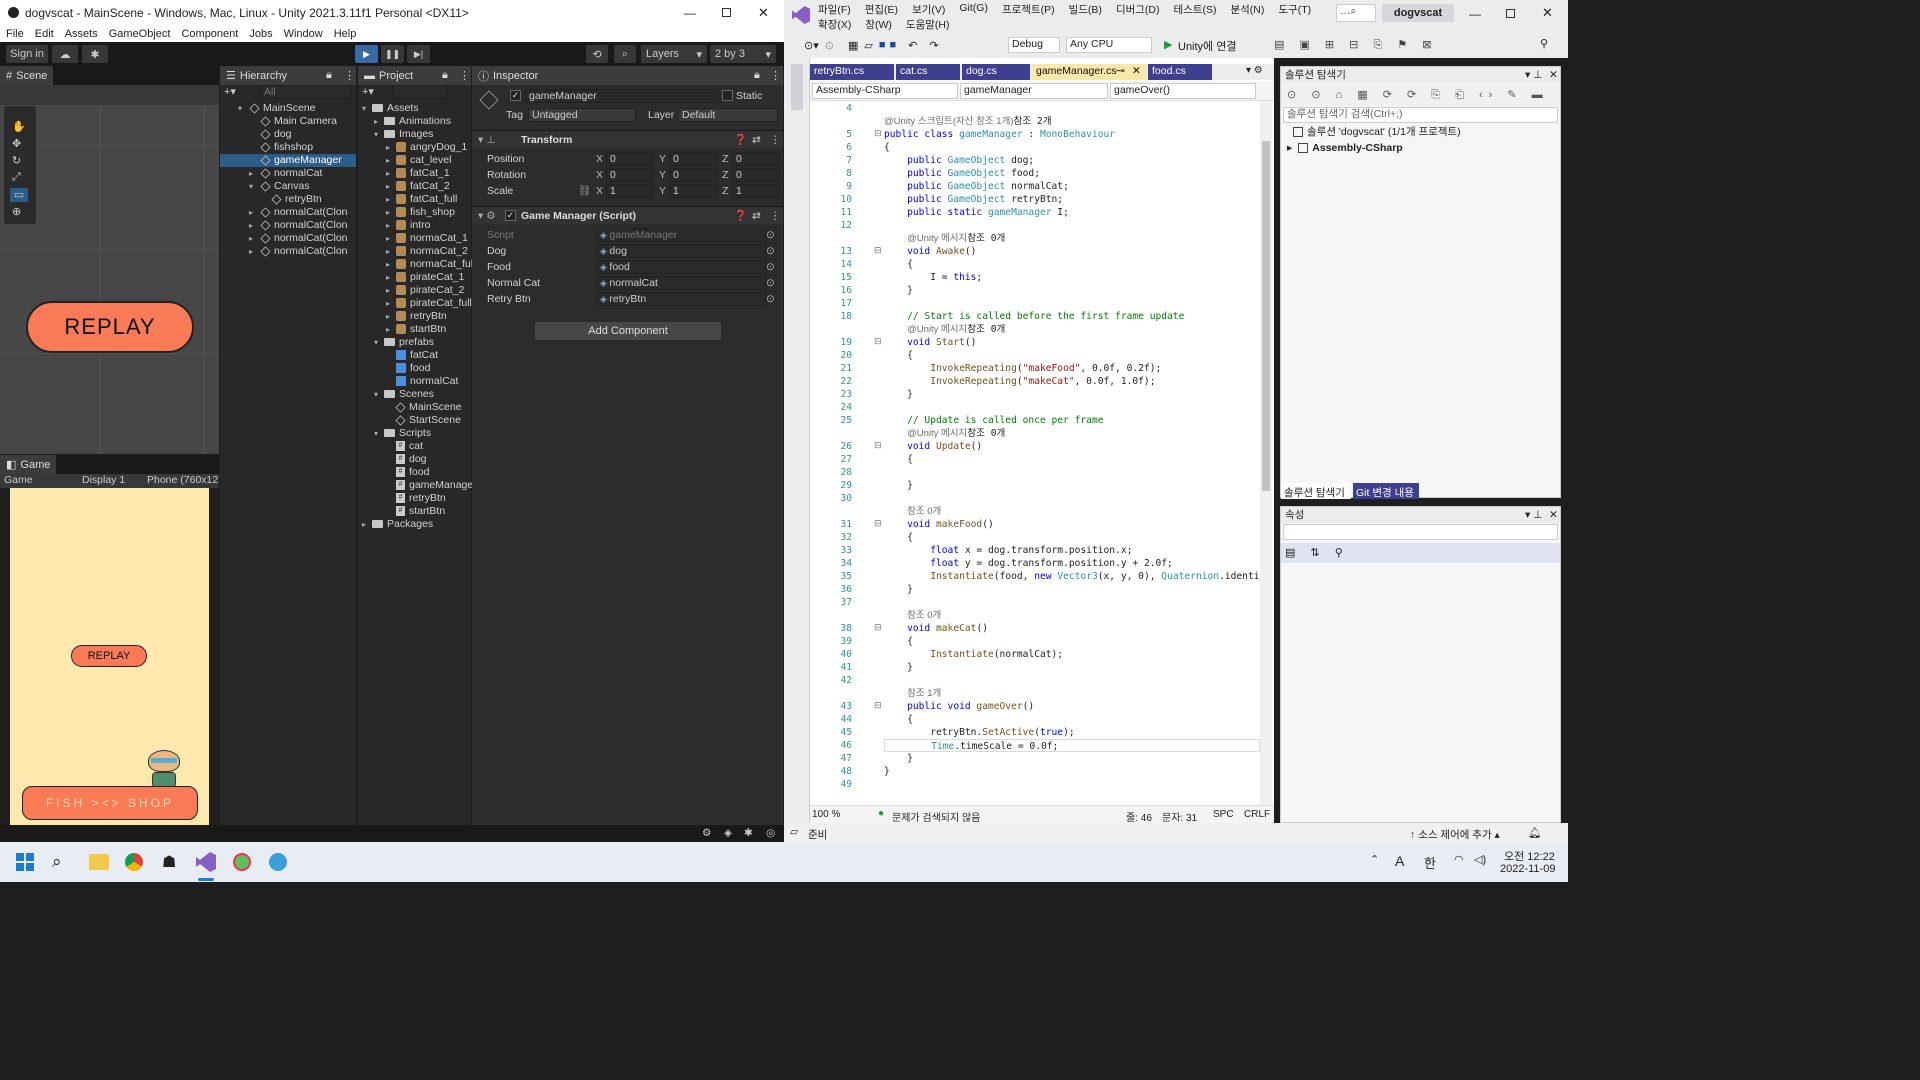  I want to click on code-line: retryBtn.SetActive(true);, so click(1072, 732).